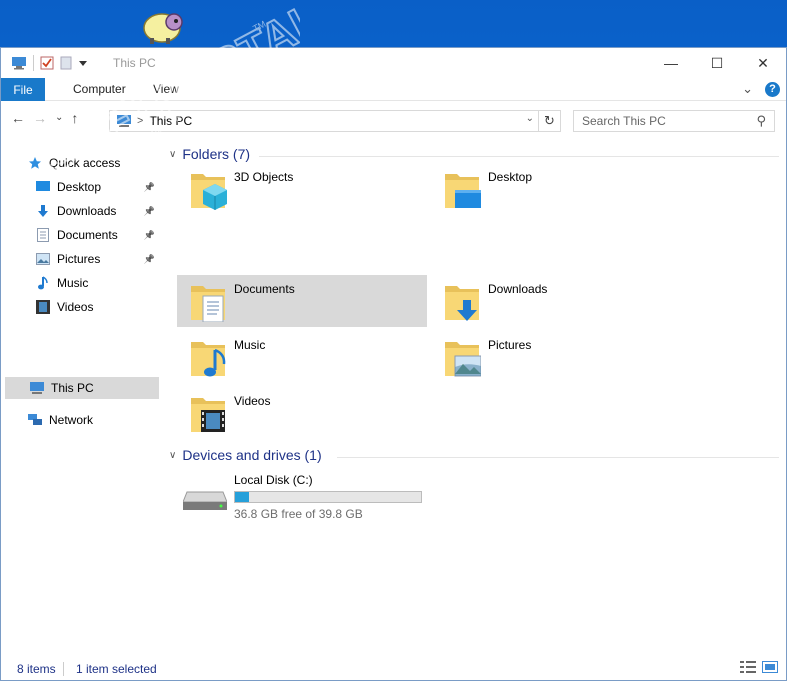  What do you see at coordinates (671, 63) in the screenshot?
I see `minimize-button: —` at bounding box center [671, 63].